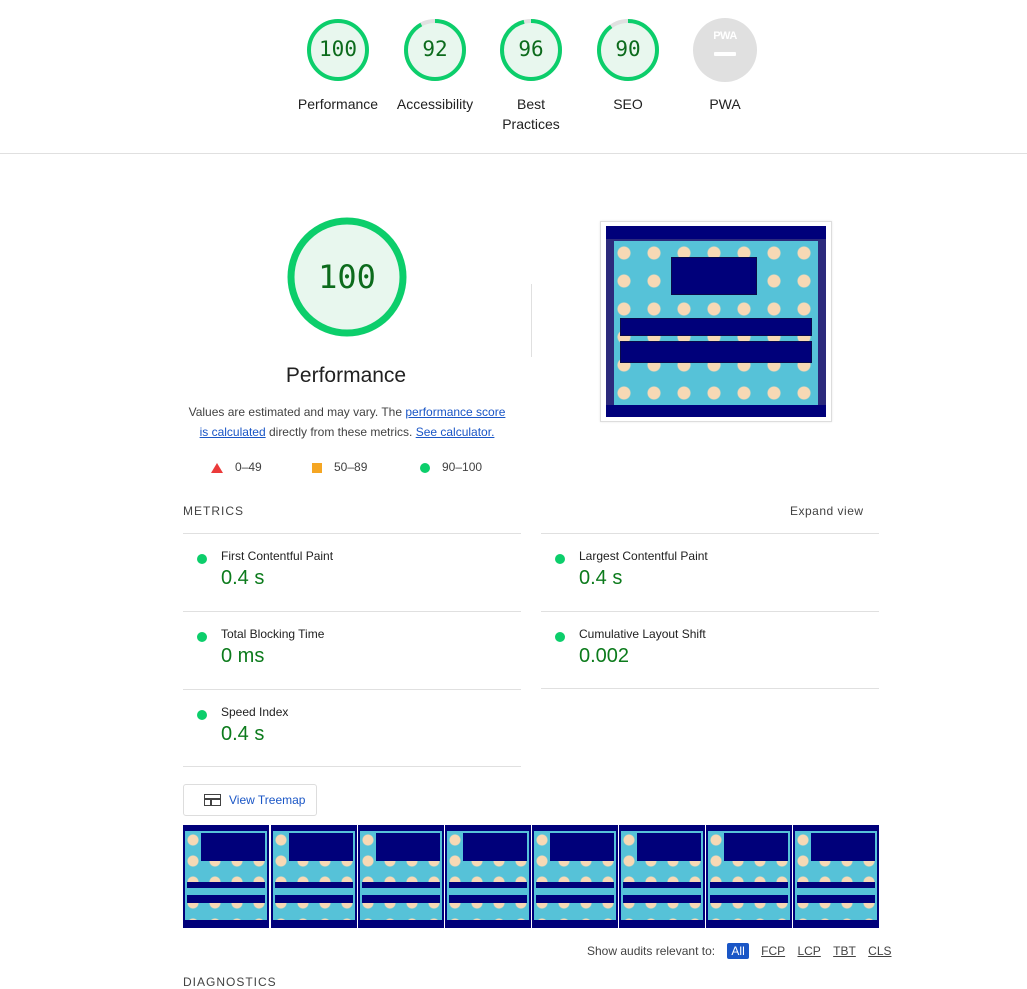  What do you see at coordinates (435, 104) in the screenshot?
I see `gauge-label: Accessibility` at bounding box center [435, 104].